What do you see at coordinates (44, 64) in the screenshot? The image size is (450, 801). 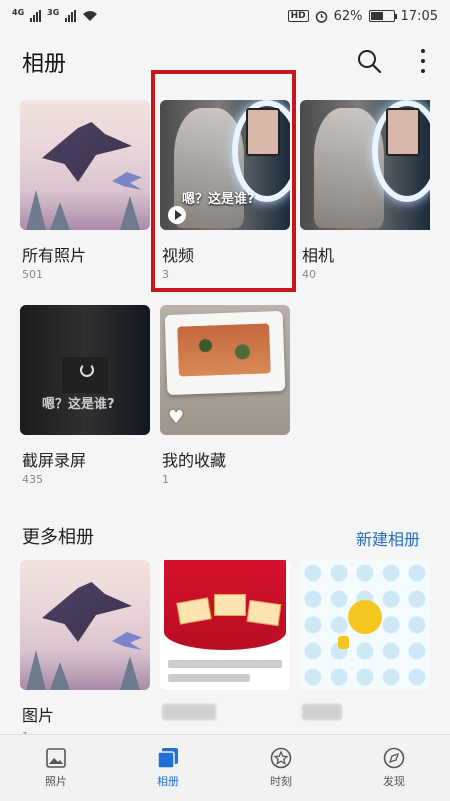 I see `page-title: 相册` at bounding box center [44, 64].